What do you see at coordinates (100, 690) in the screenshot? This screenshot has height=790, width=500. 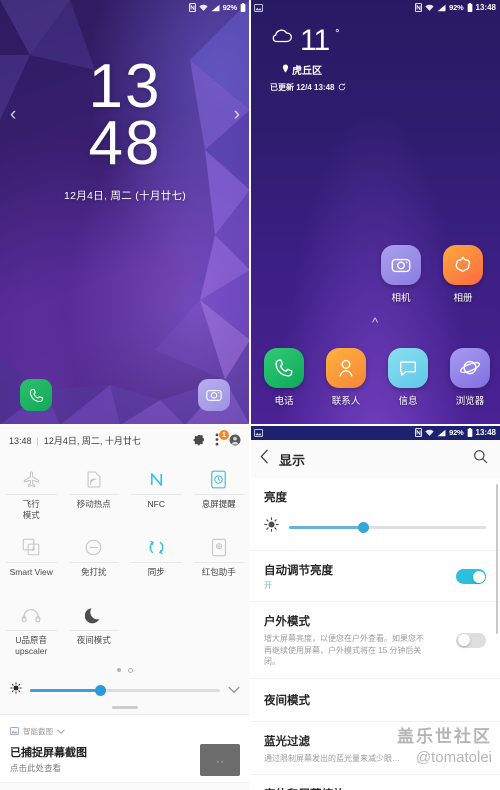 I see `brightness-knob` at bounding box center [100, 690].